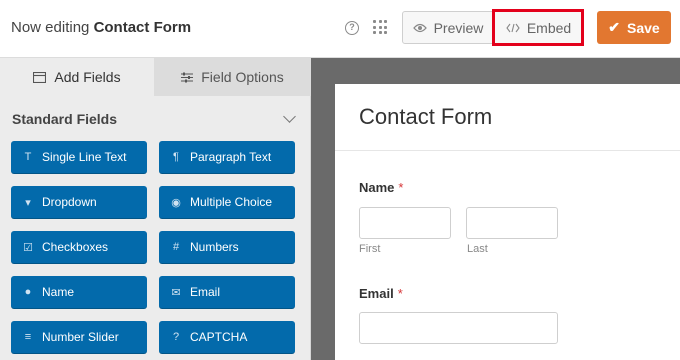 The height and width of the screenshot is (360, 680). I want to click on section-title: Standard Fields, so click(65, 119).